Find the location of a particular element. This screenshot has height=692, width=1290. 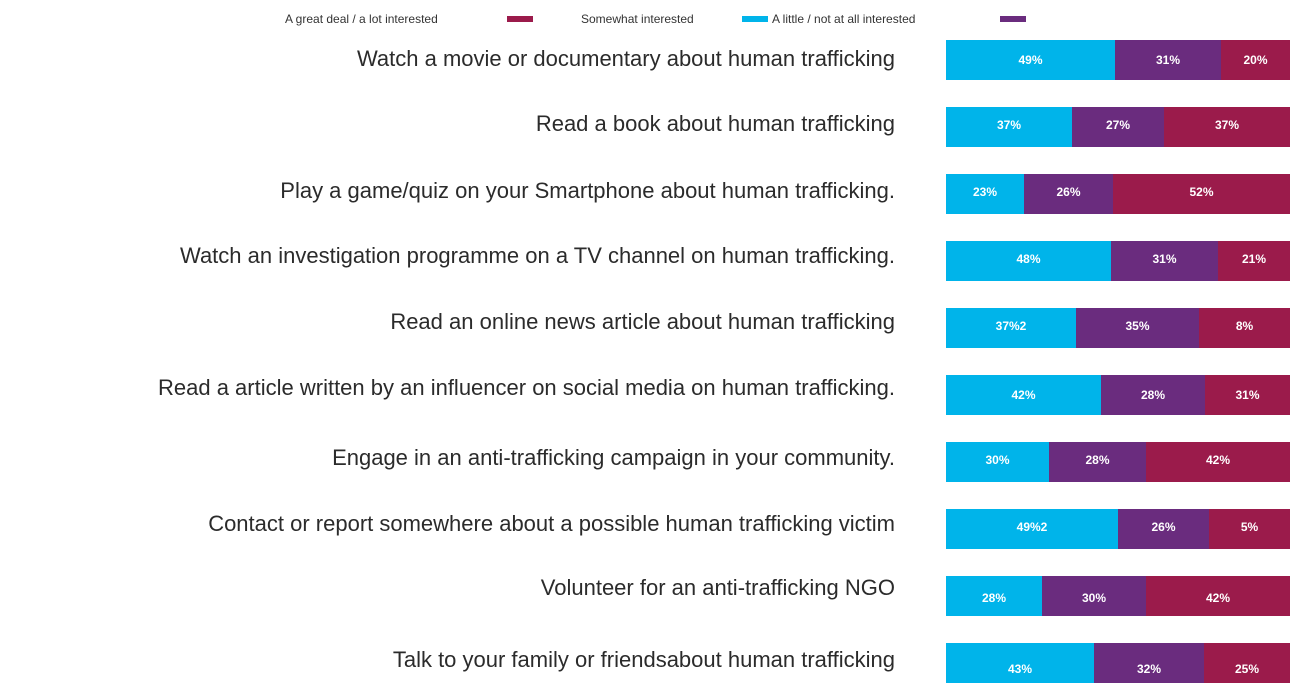

bar-row: 43% 32% 25% is located at coordinates (1118, 663).